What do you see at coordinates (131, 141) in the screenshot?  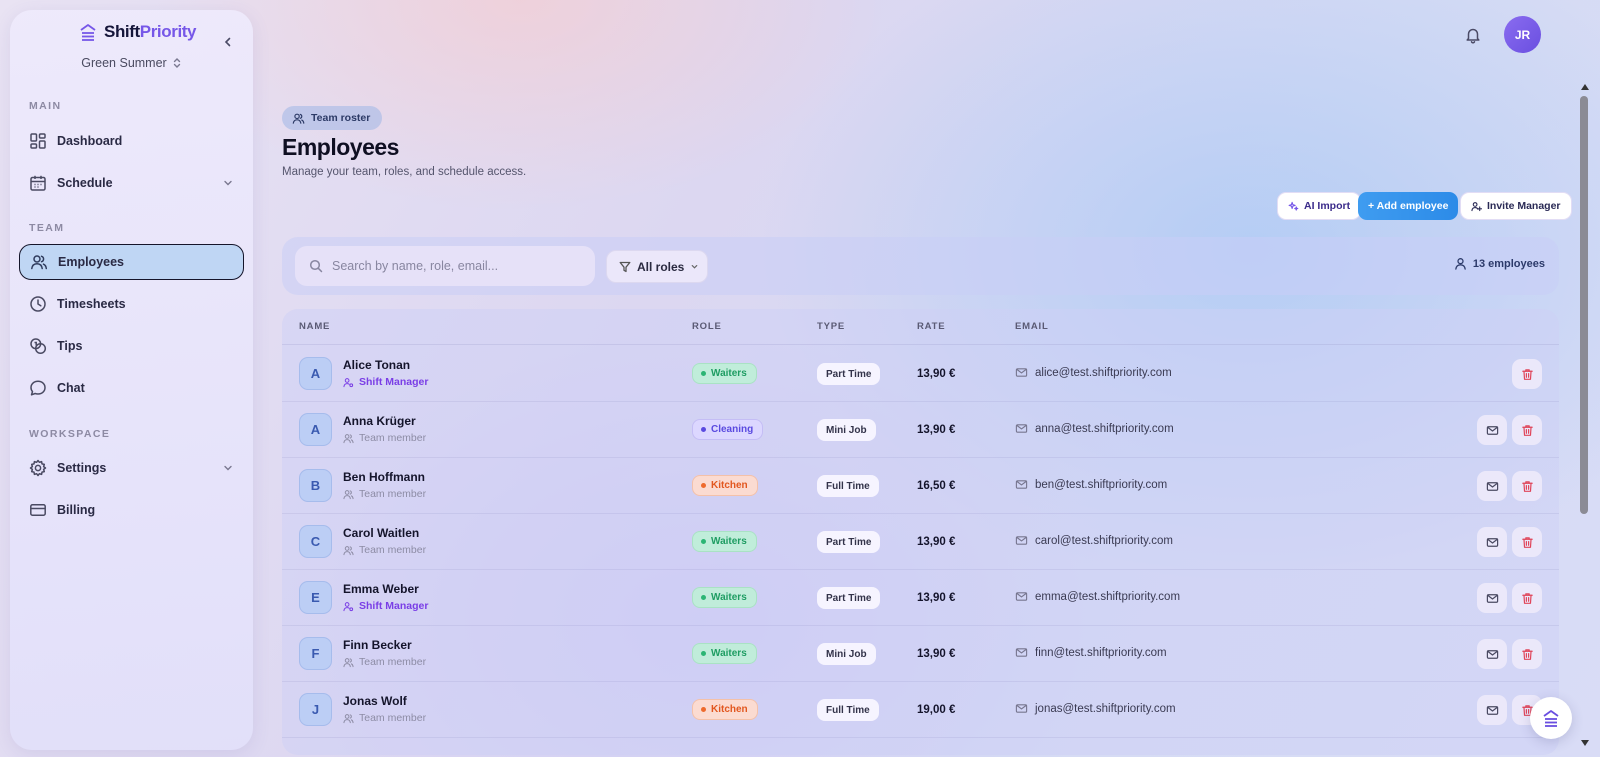 I see `sidebar-item-dashboard: Dashboard` at bounding box center [131, 141].